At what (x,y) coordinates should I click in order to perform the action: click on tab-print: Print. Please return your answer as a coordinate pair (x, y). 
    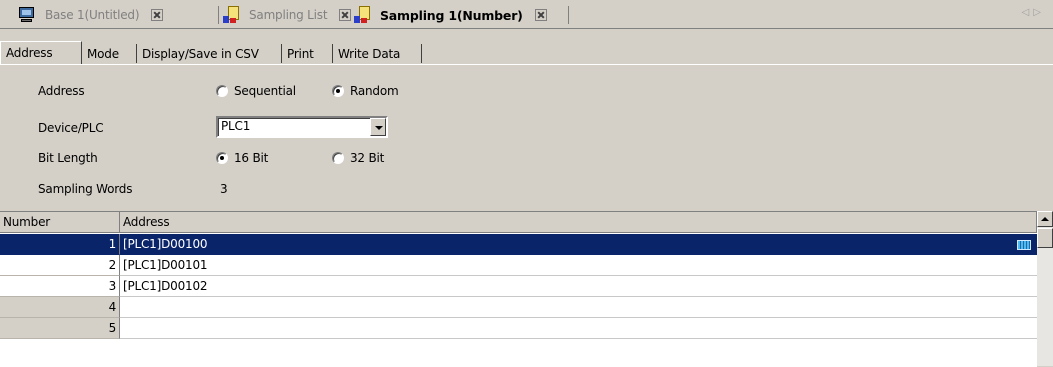
    Looking at the image, I should click on (307, 53).